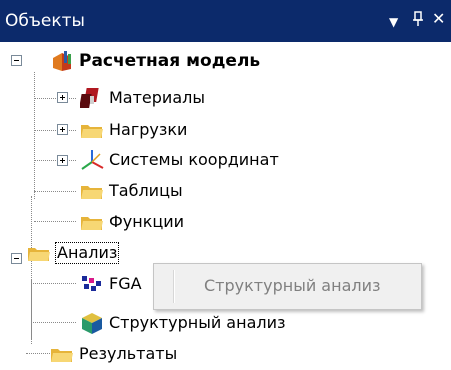  I want to click on menu-gutter, so click(174, 286).